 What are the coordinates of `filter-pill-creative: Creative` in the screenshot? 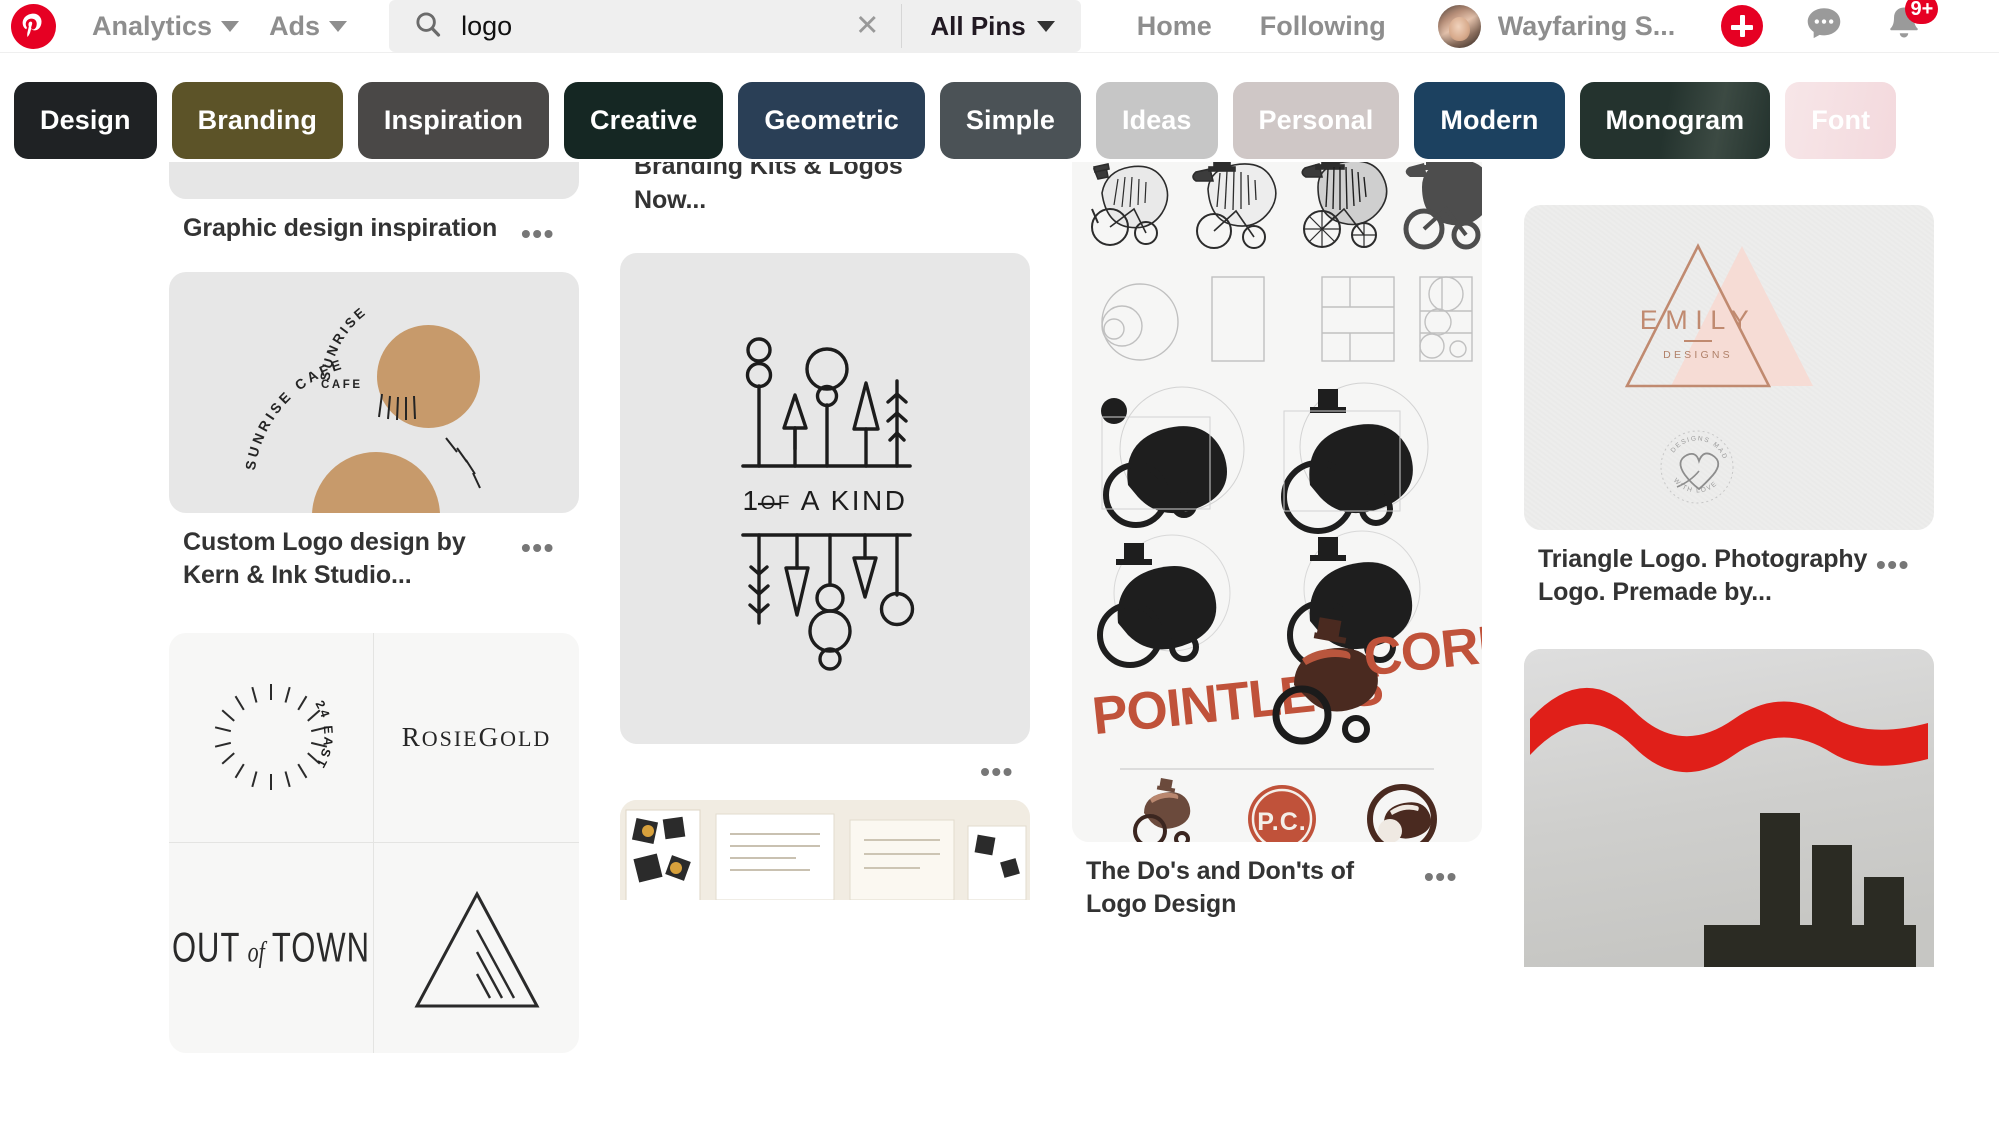 It's located at (644, 120).